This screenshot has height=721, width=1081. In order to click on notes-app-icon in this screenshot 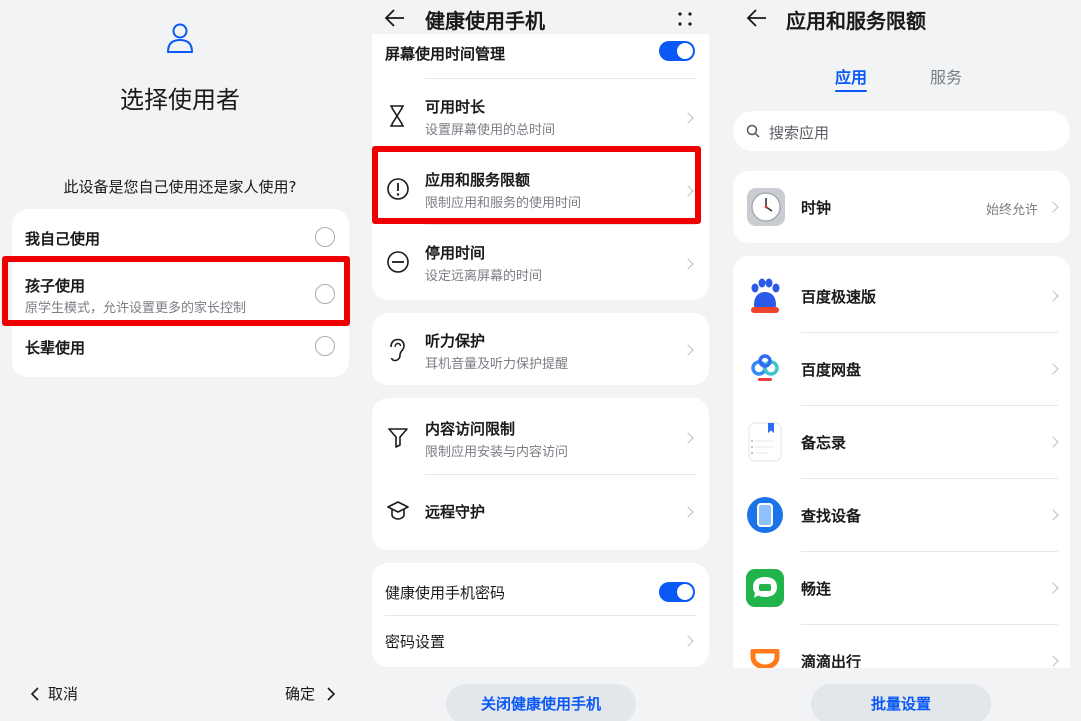, I will do `click(765, 442)`.